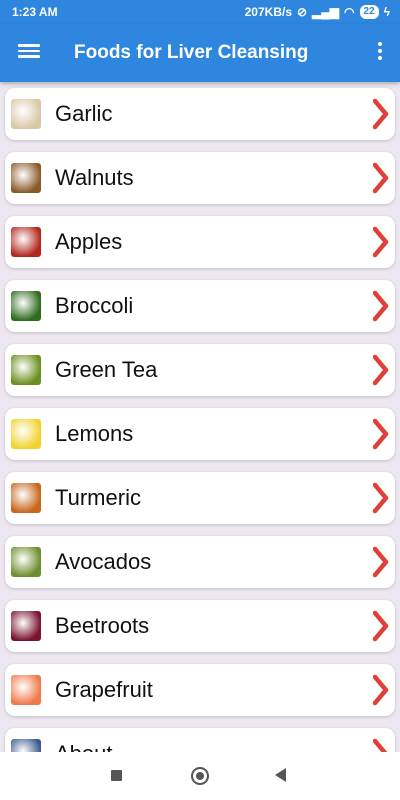 The height and width of the screenshot is (800, 400). What do you see at coordinates (200, 740) in the screenshot?
I see `list-item-about: About` at bounding box center [200, 740].